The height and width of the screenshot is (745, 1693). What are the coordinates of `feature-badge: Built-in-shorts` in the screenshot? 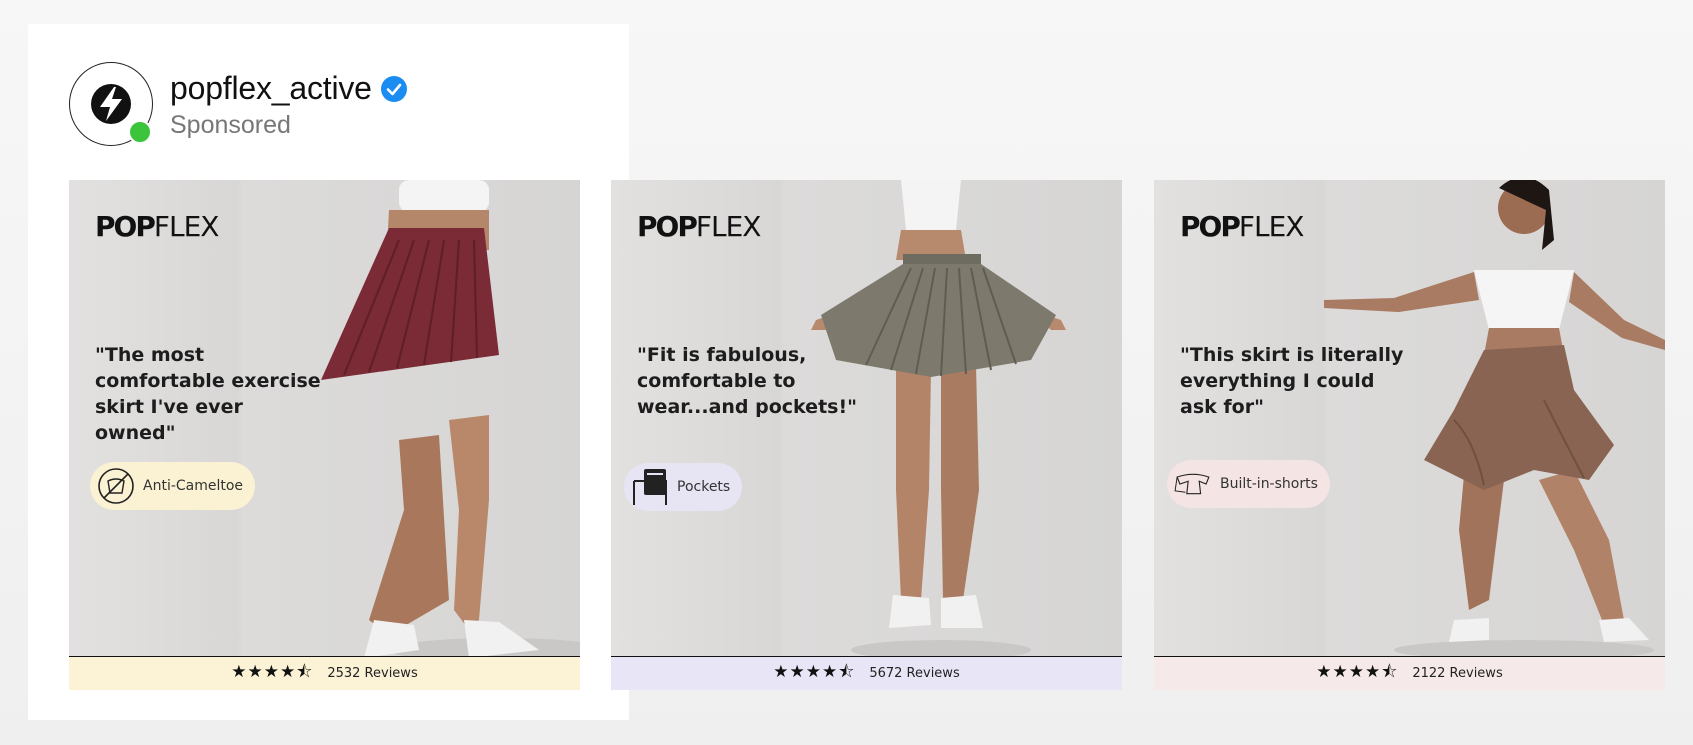 It's located at (1248, 484).